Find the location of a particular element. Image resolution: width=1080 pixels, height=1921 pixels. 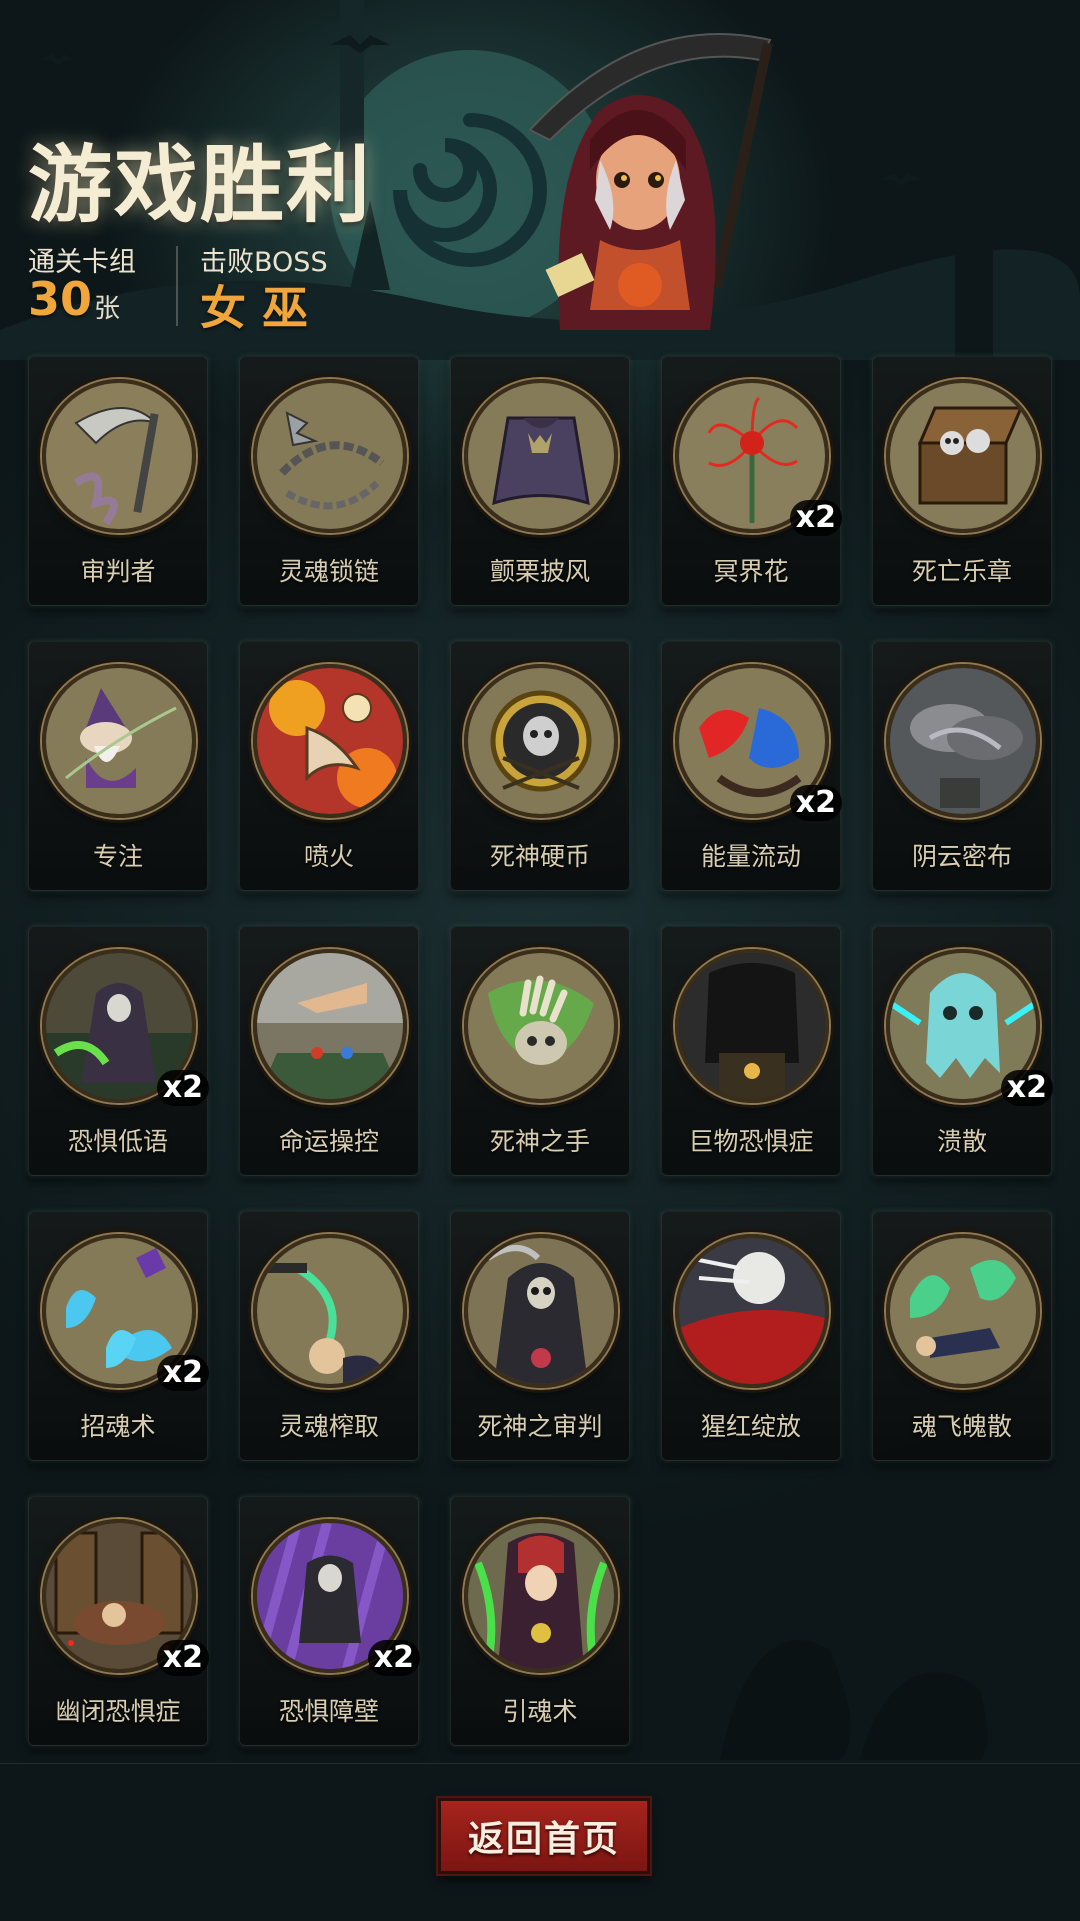

reward-card: 引魂术 is located at coordinates (540, 1621).